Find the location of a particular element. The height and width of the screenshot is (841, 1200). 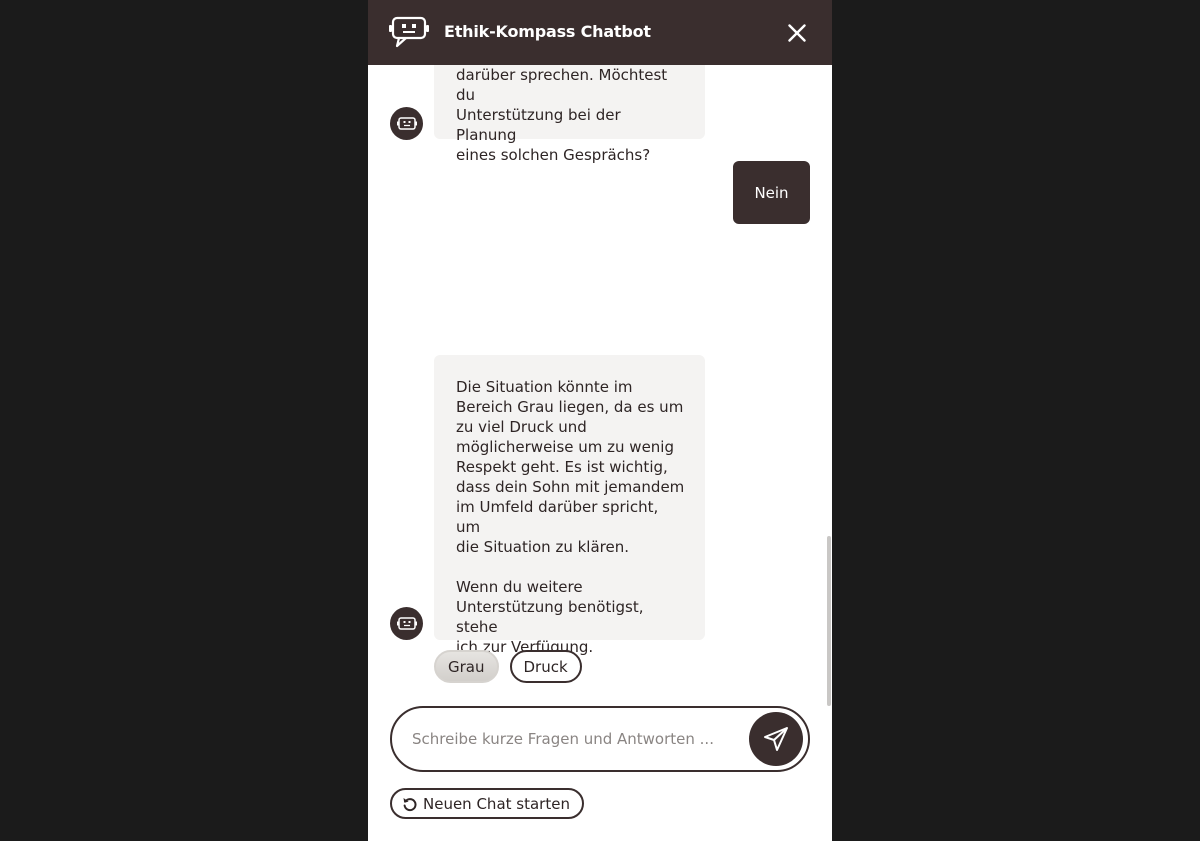

chat-title: Ethik-Kompass Chatbot is located at coordinates (547, 31).